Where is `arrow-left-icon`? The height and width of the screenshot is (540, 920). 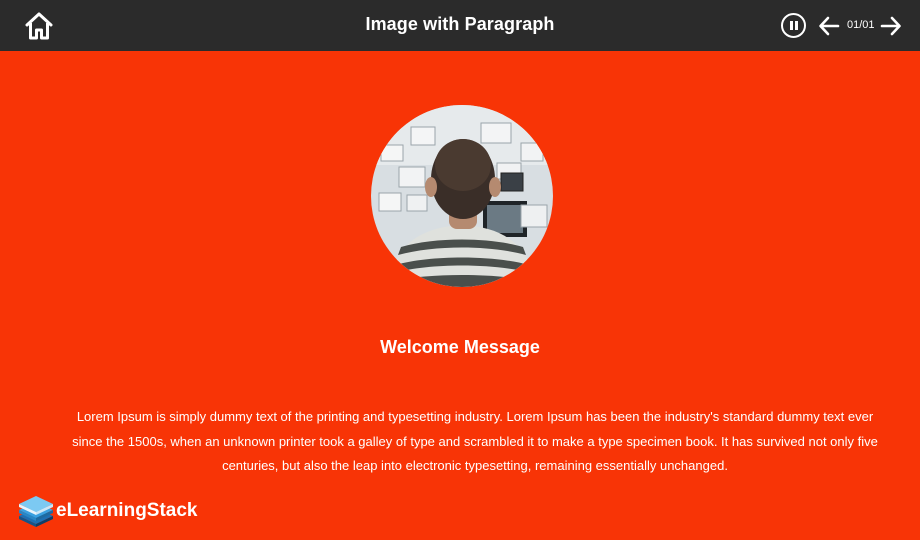 arrow-left-icon is located at coordinates (829, 26).